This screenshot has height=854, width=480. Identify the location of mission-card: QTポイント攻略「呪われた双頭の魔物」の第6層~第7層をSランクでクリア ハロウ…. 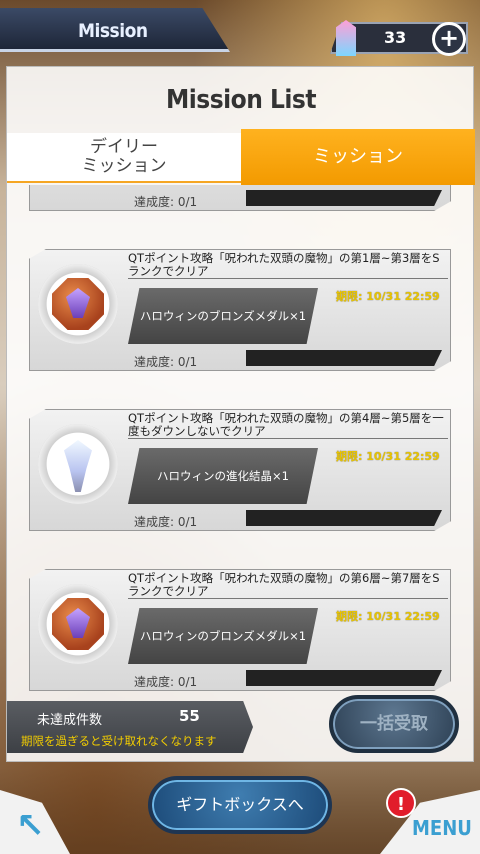
(240, 630).